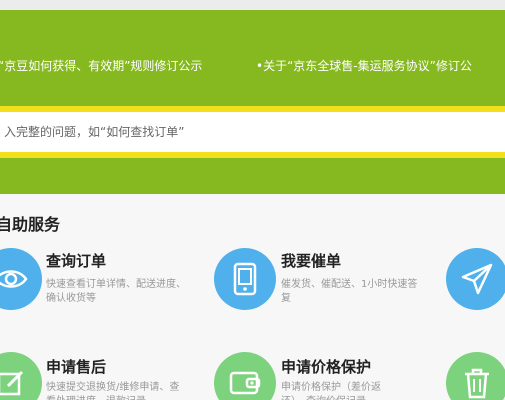  What do you see at coordinates (21, 376) in the screenshot?
I see `edit-icon` at bounding box center [21, 376].